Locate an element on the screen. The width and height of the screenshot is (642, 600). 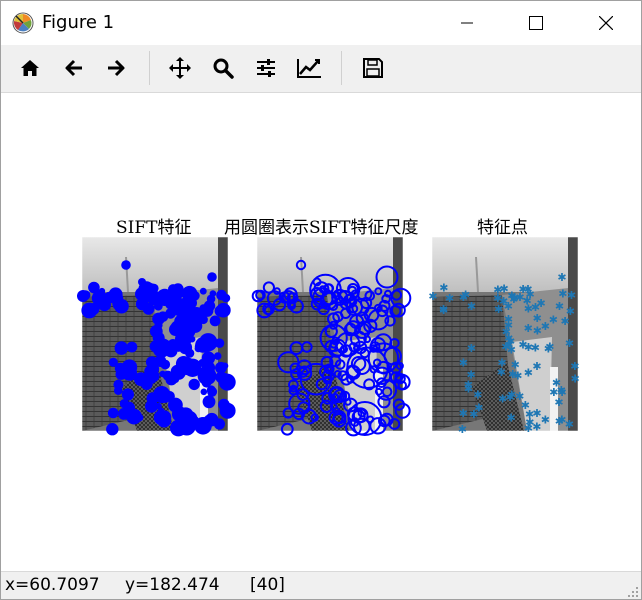
minimize-button is located at coordinates (467, 23).